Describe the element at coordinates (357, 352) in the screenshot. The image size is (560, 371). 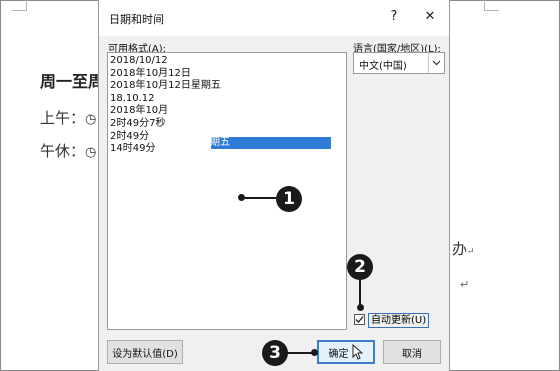
I see `mouse-pointer-icon` at that location.